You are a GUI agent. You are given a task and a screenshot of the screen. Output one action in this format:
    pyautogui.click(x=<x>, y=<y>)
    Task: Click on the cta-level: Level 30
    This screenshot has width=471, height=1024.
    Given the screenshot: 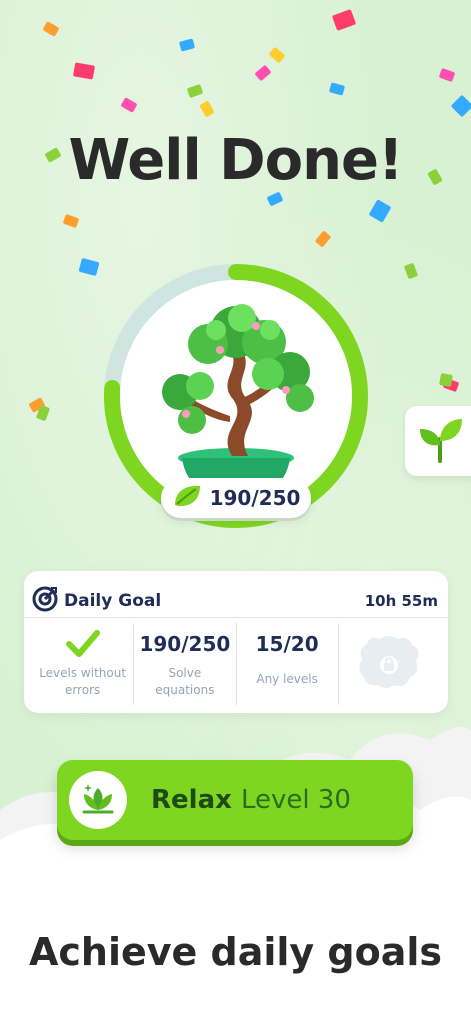 What is the action you would take?
    pyautogui.click(x=295, y=800)
    